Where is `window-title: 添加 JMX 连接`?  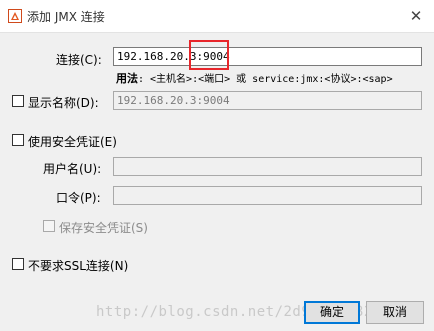 window-title: 添加 JMX 连接 is located at coordinates (66, 17).